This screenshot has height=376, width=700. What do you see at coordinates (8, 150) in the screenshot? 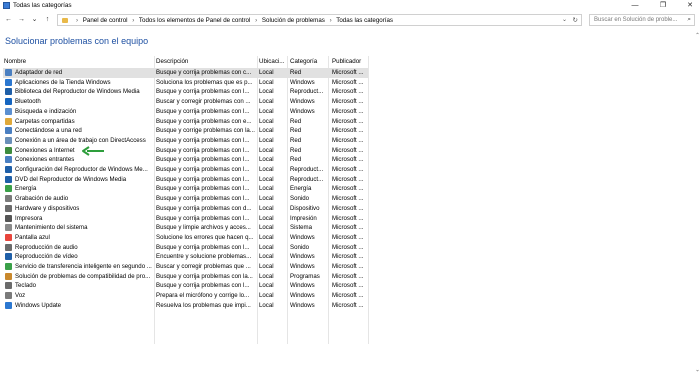
I see `internet-icon` at bounding box center [8, 150].